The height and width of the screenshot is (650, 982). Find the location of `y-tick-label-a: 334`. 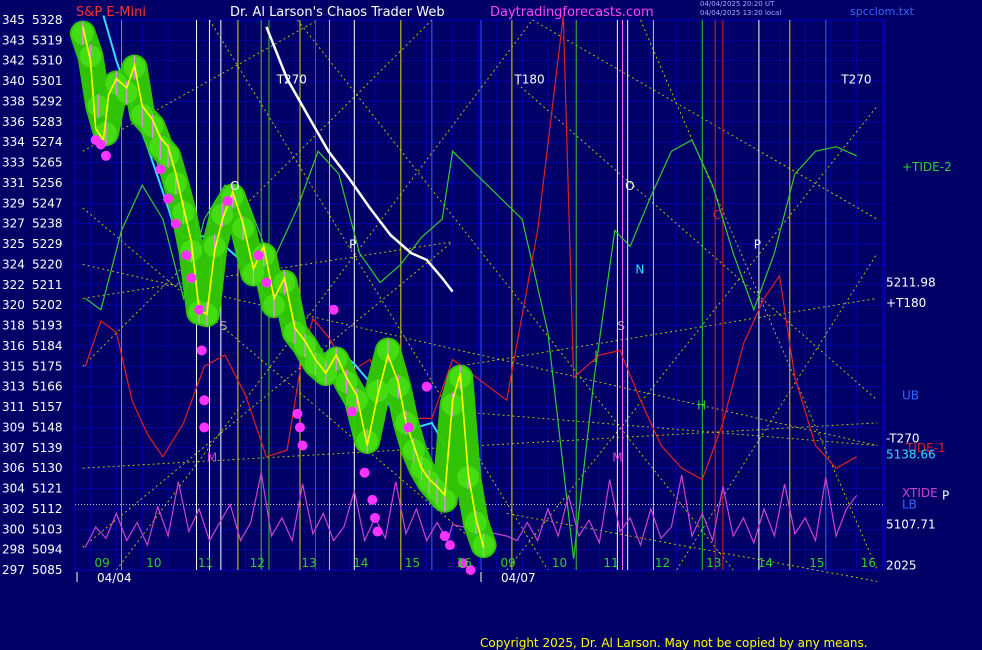

y-tick-label-a: 334 is located at coordinates (13, 142).